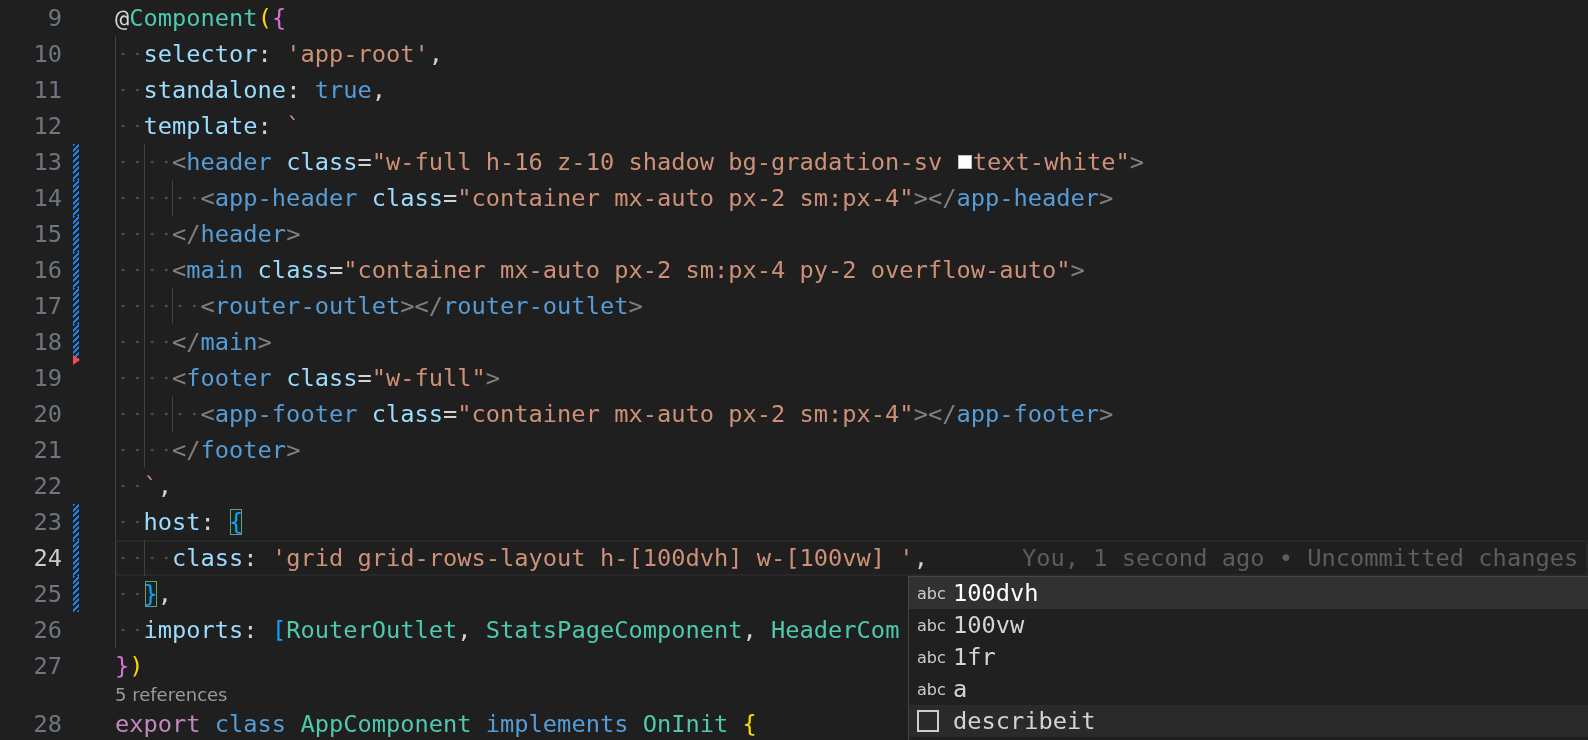 Image resolution: width=1588 pixels, height=740 pixels. I want to click on suggestion-item: abc 1fr, so click(1248, 657).